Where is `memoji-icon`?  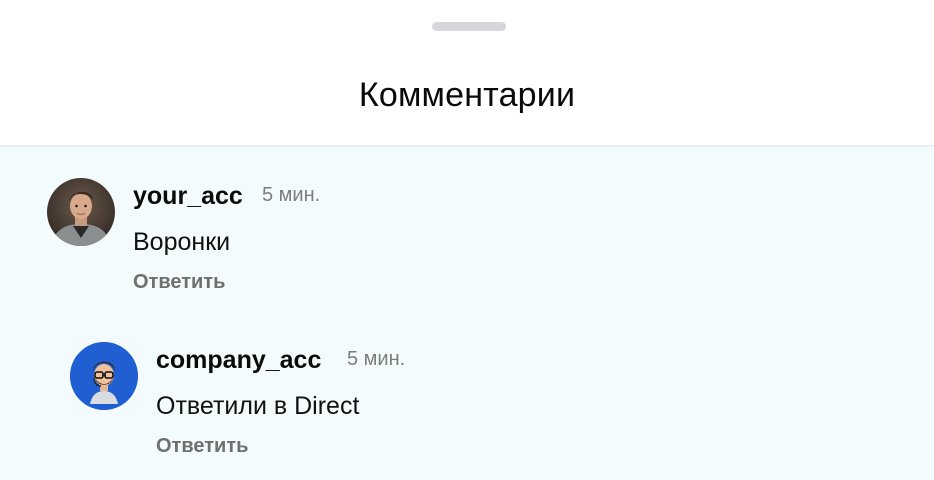 memoji-icon is located at coordinates (104, 376).